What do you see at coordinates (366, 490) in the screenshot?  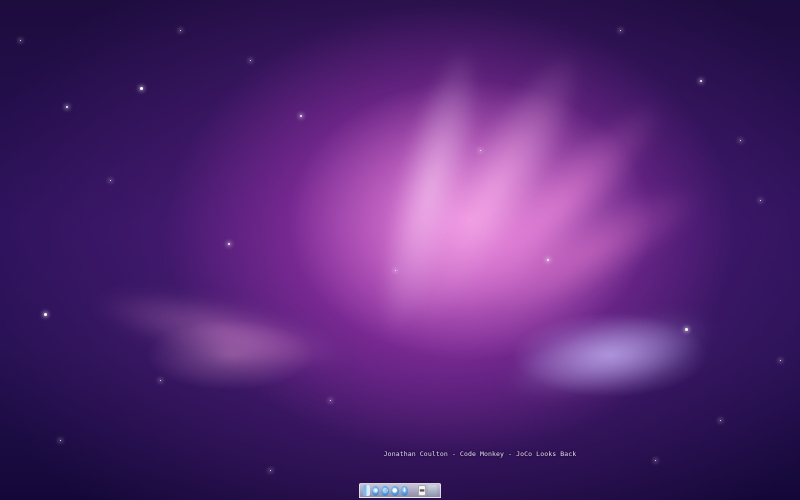 I see `finder-icon` at bounding box center [366, 490].